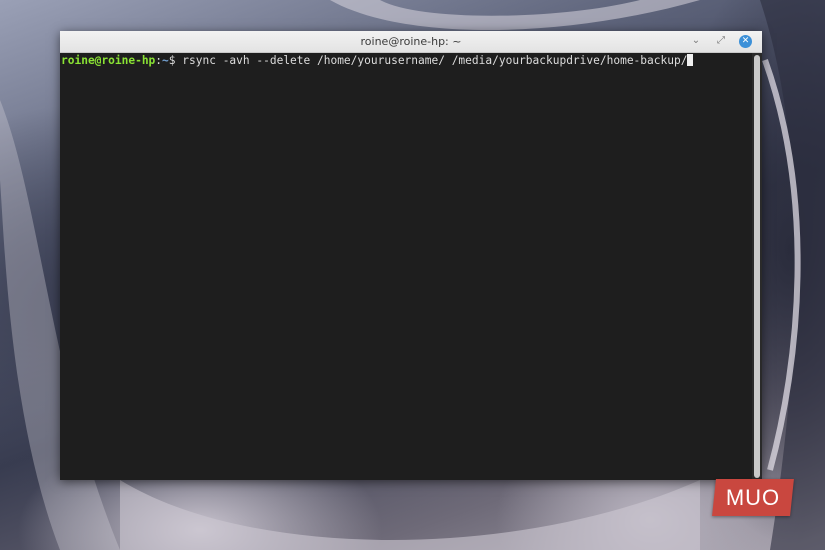  I want to click on window-titlebar: roine@roine-hp: ~ ⌄ ⤢ ✕, so click(411, 42).